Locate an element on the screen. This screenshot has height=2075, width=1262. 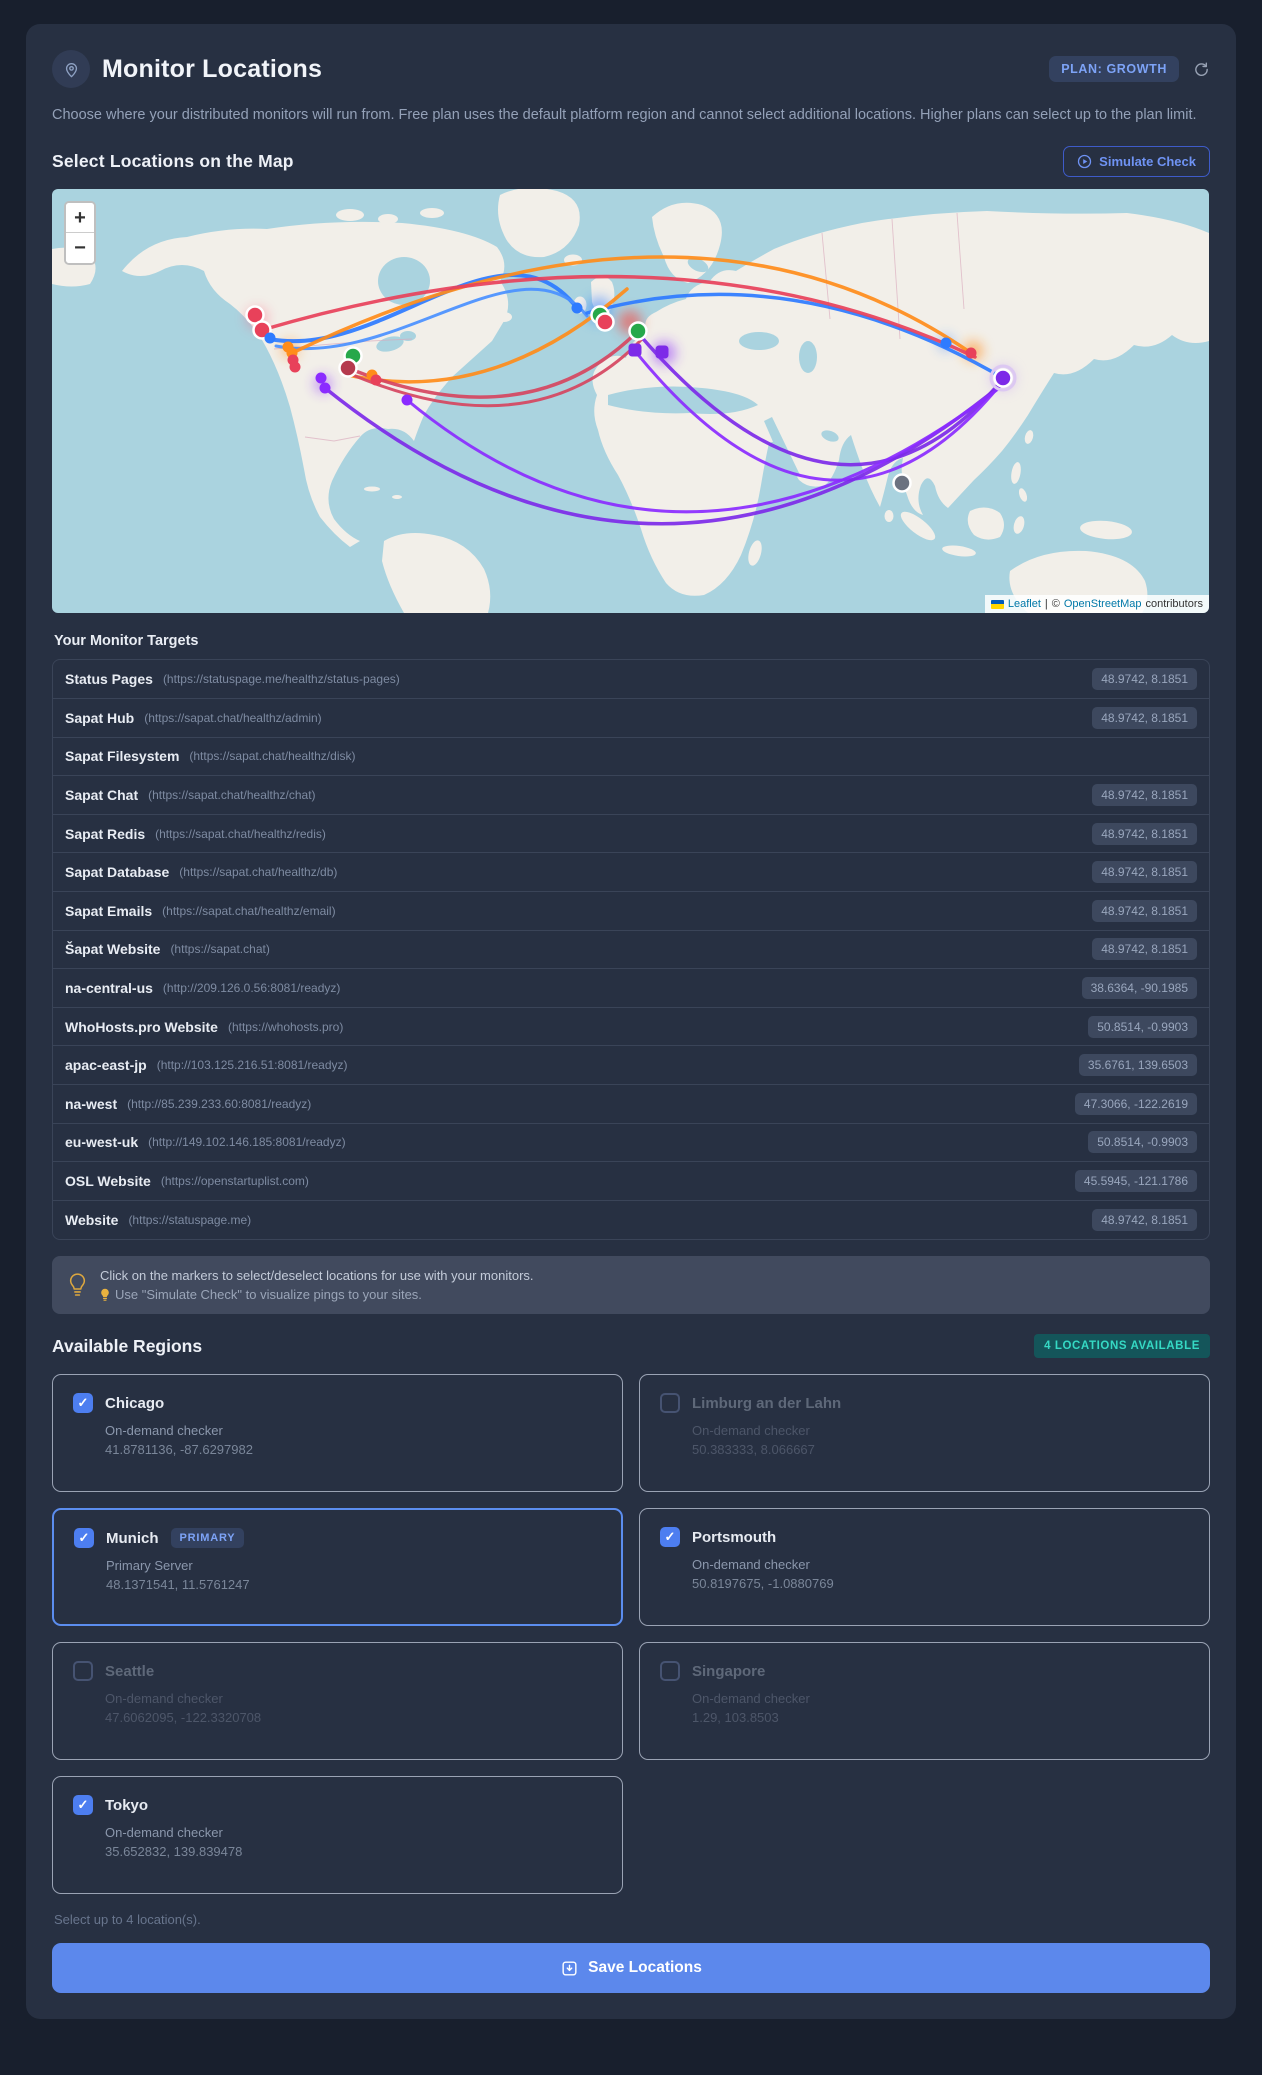
map-marker-purple-dot-a is located at coordinates (321, 378).